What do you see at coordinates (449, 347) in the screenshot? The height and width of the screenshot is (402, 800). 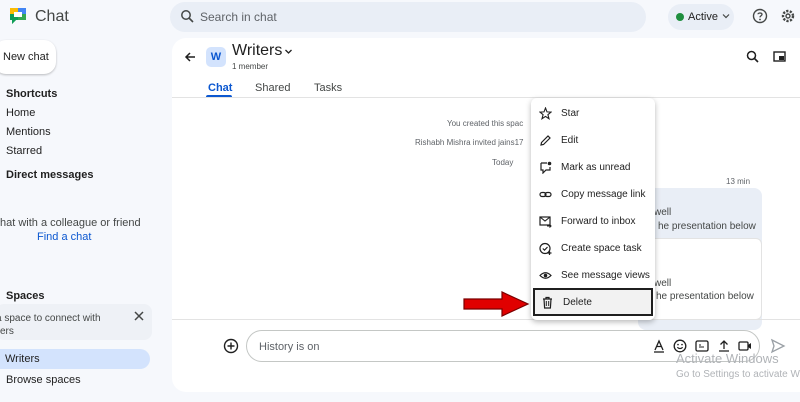 I see `message-input` at bounding box center [449, 347].